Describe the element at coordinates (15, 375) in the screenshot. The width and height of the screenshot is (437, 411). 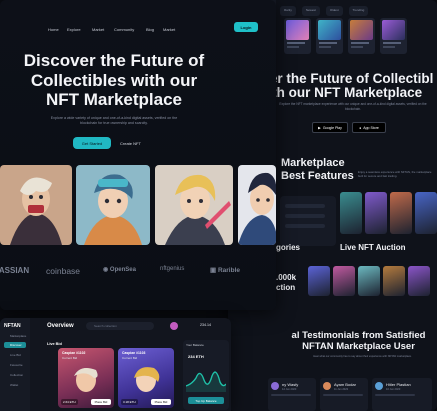
I see `sidebar-item-collection: Collection` at that location.